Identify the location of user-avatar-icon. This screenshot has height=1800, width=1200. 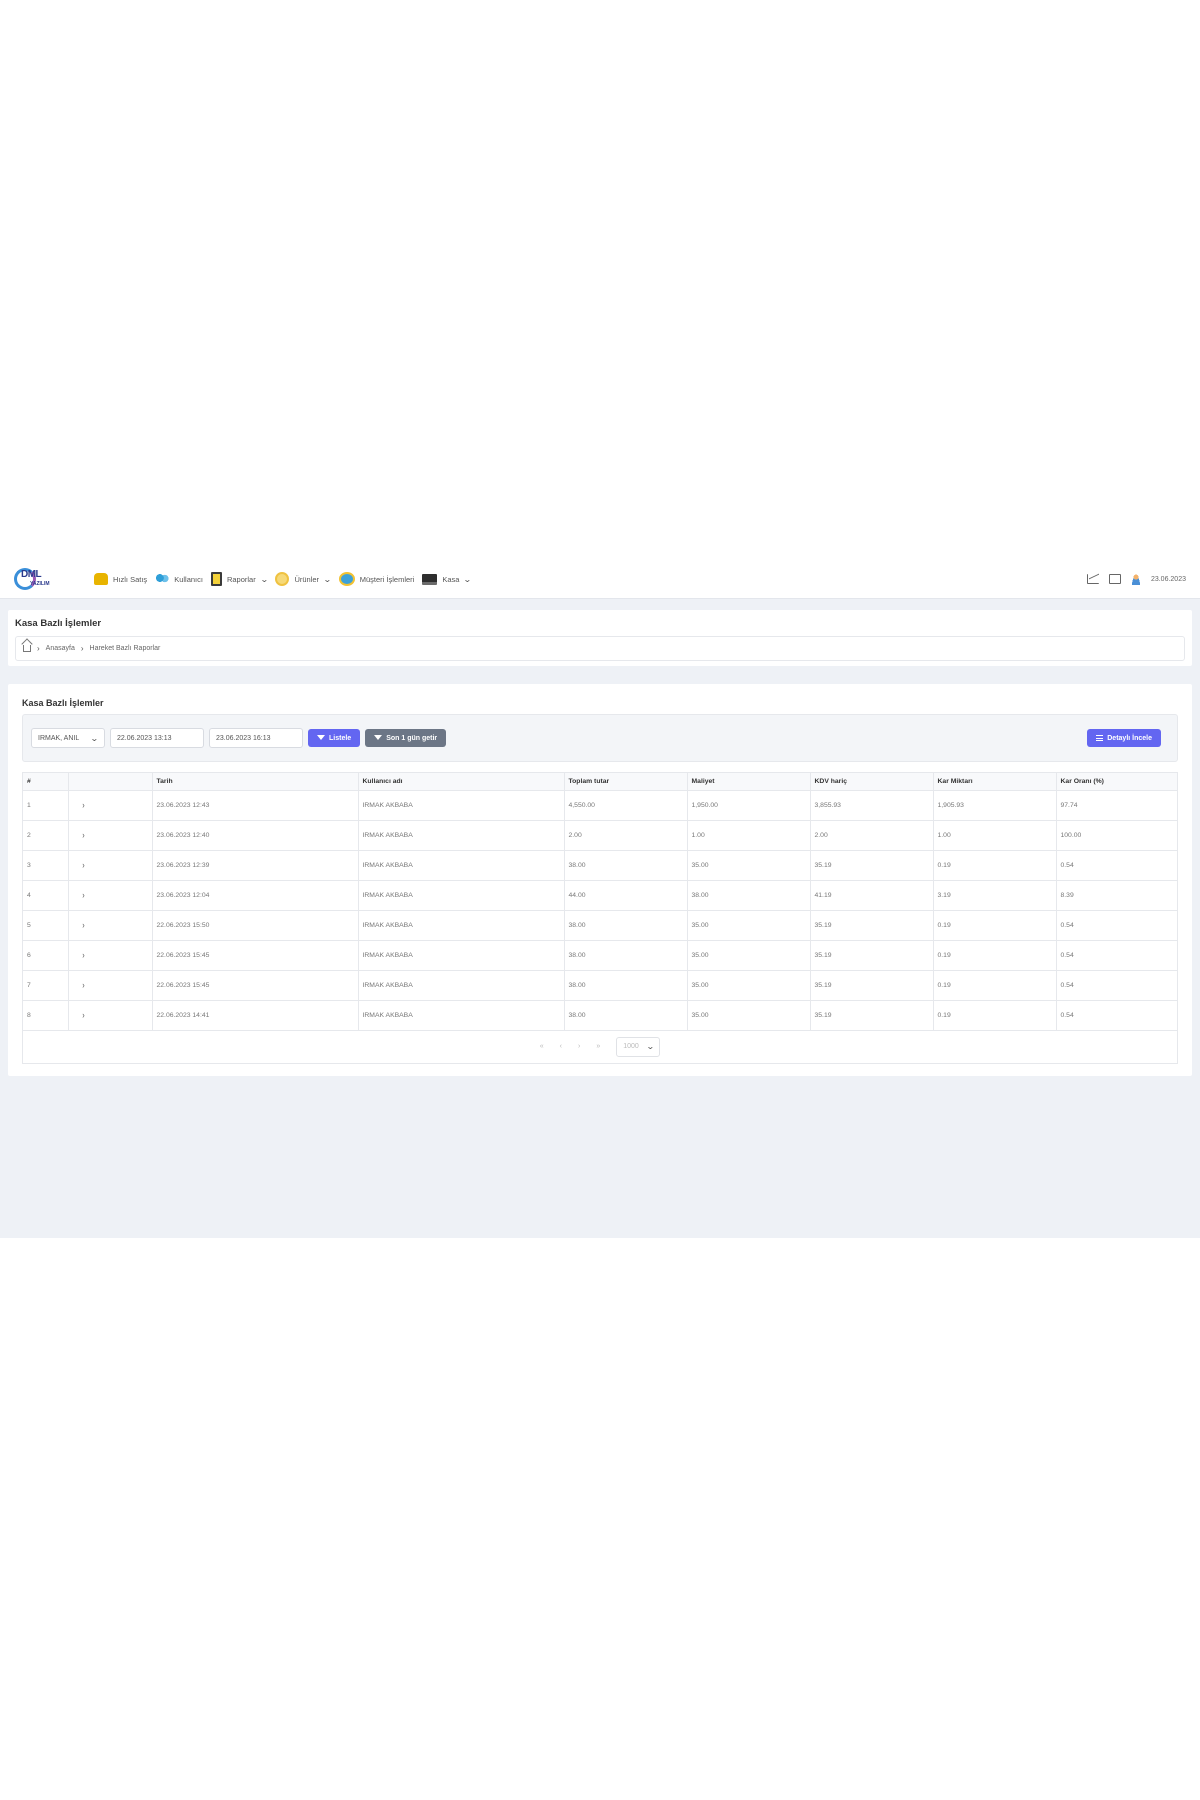
(1135, 579).